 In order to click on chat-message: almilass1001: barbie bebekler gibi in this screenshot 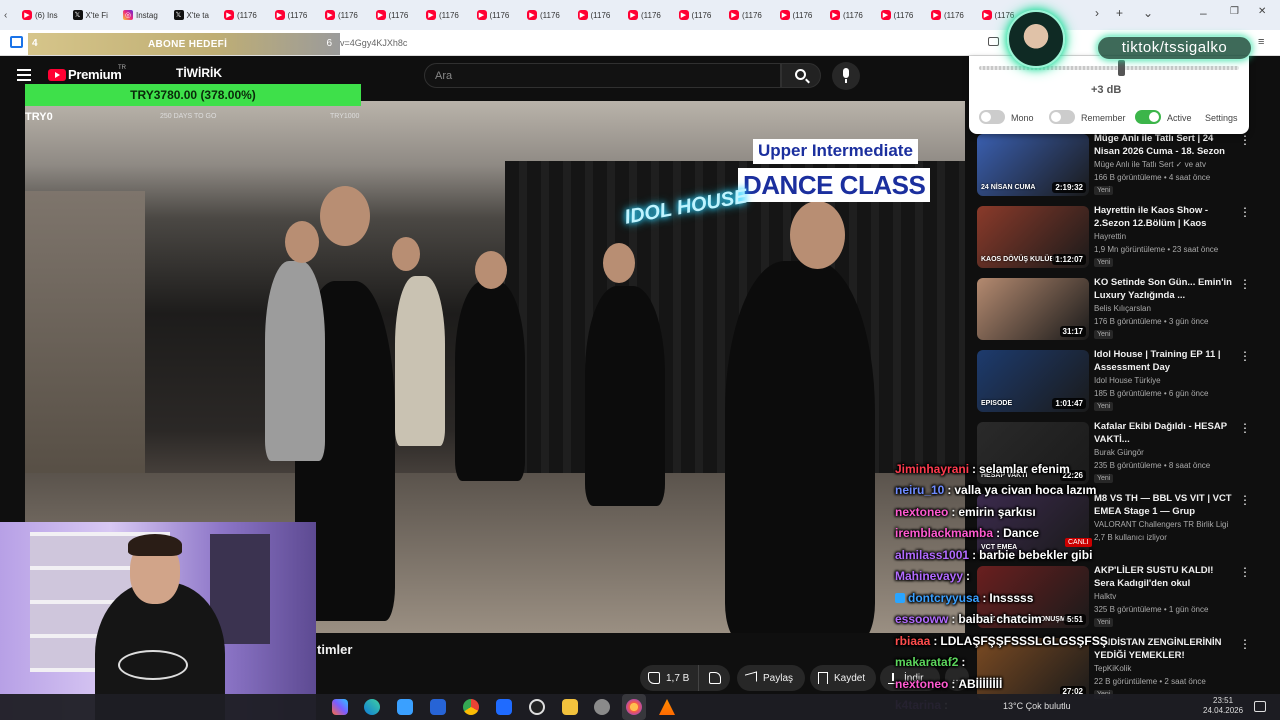, I will do `click(1015, 555)`.